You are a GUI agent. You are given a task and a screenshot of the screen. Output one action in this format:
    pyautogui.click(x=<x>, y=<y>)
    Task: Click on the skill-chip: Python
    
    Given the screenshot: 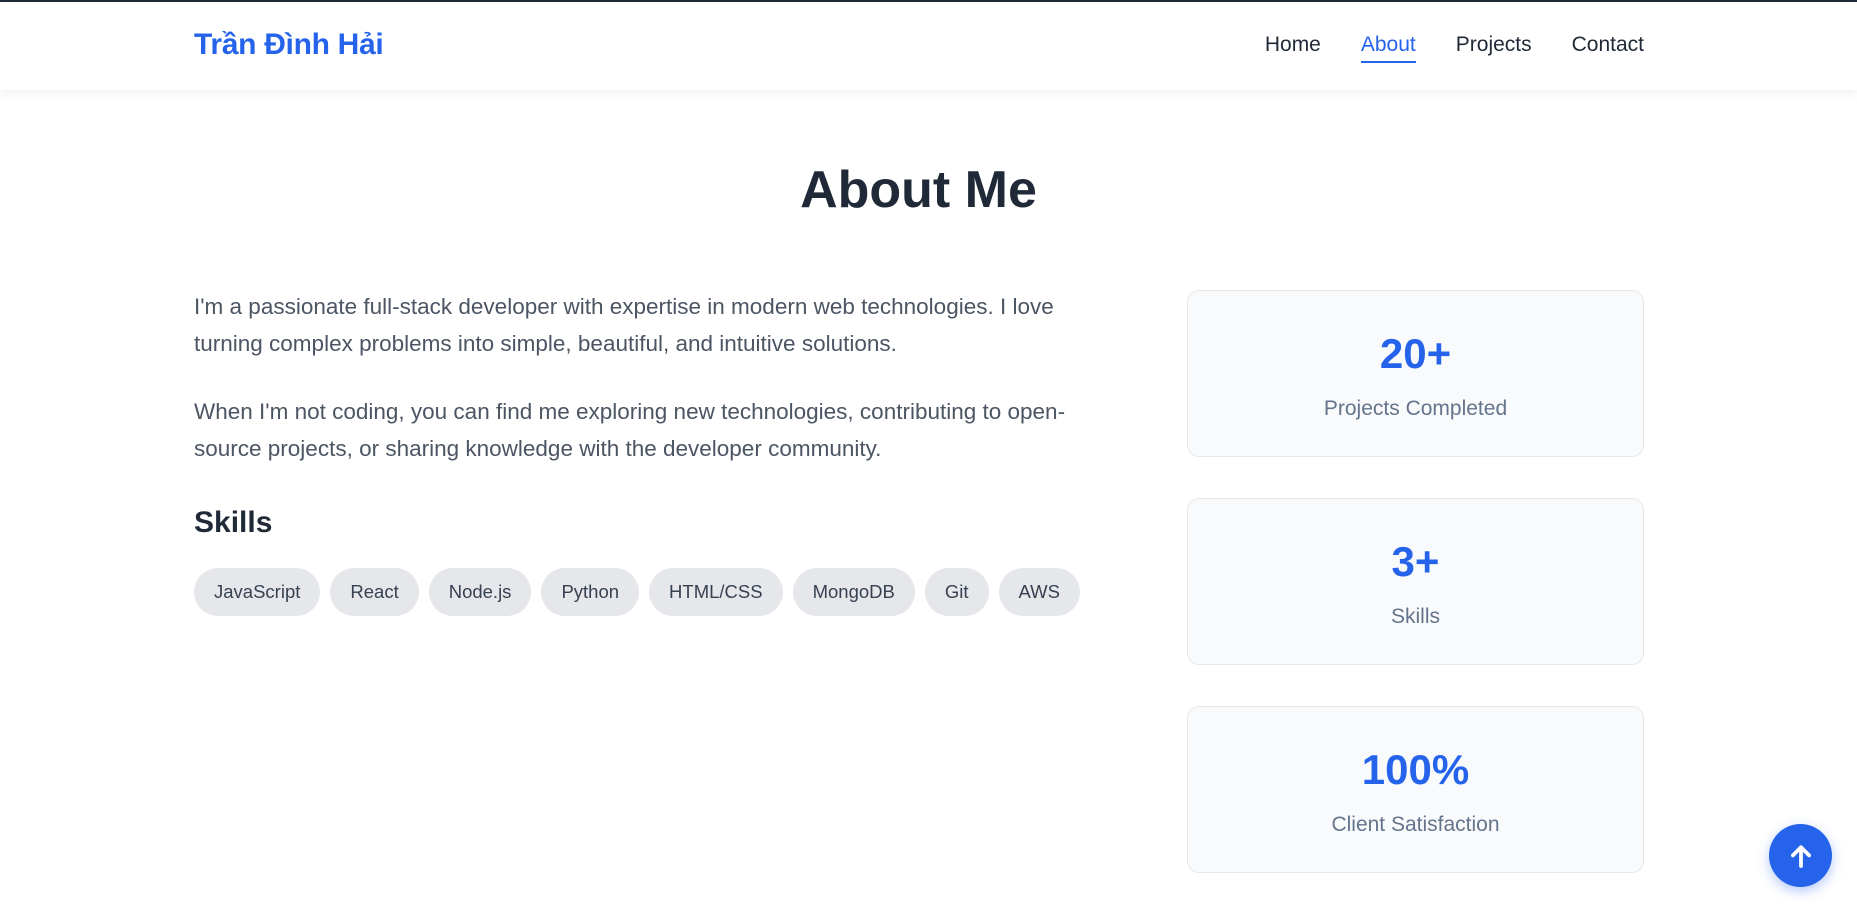 What is the action you would take?
    pyautogui.click(x=590, y=592)
    